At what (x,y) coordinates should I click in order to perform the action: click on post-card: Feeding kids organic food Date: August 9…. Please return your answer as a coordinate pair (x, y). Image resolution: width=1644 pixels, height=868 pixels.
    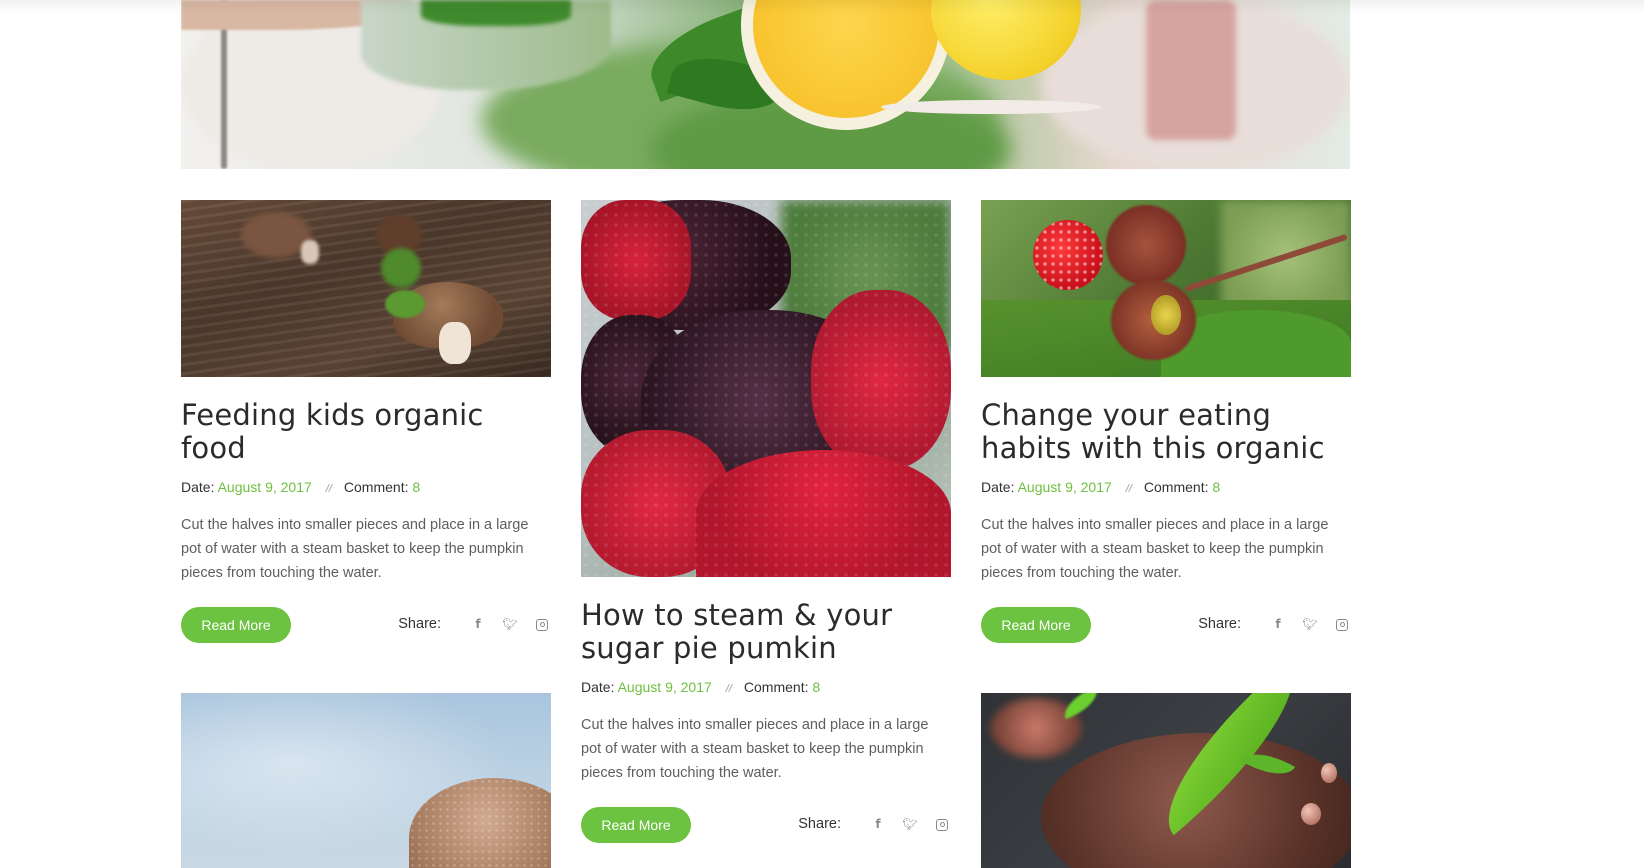
    Looking at the image, I should click on (366, 421).